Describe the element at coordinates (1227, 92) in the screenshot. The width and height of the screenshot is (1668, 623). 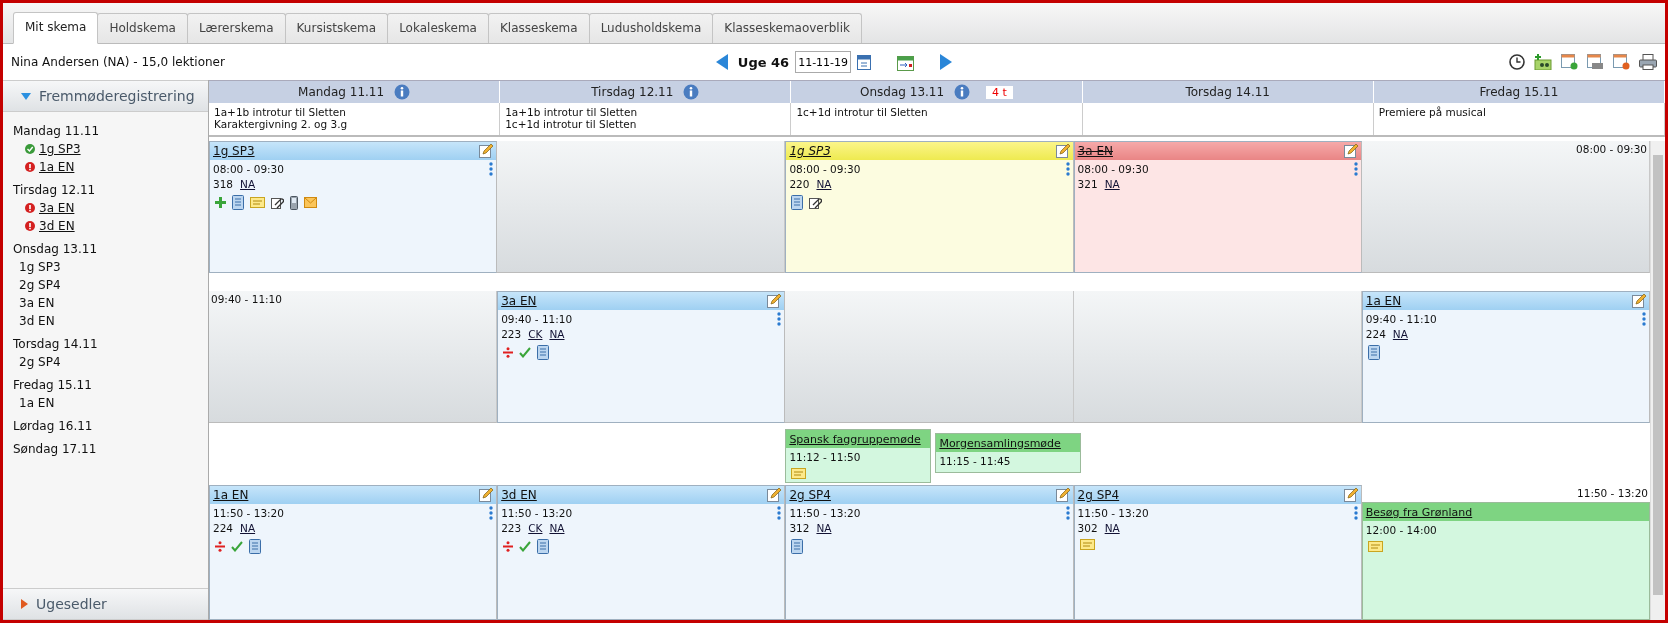
I see `day-title: Torsdag 14.11` at that location.